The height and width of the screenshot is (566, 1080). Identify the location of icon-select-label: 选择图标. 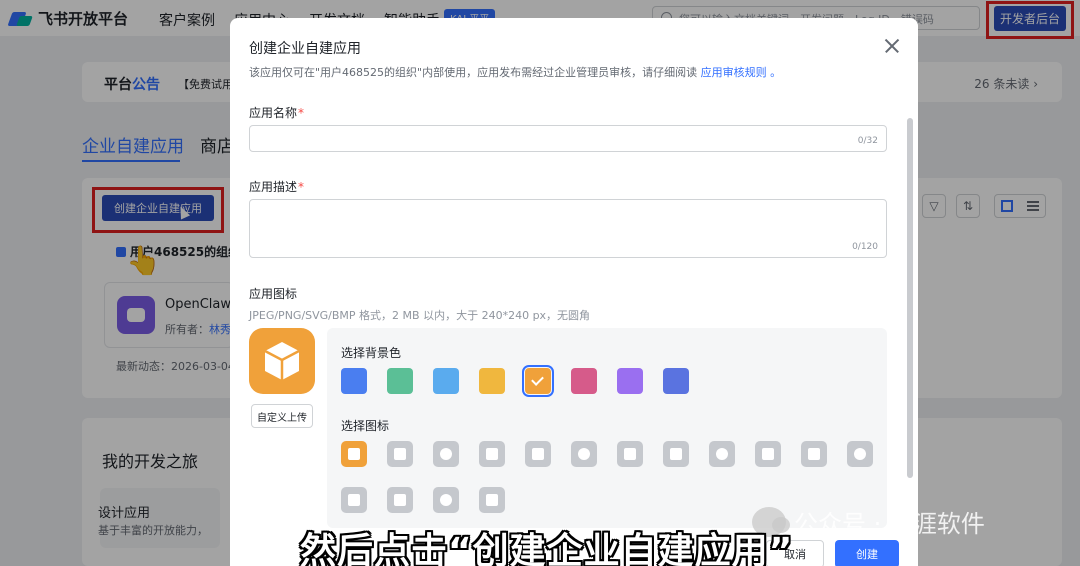
(365, 426).